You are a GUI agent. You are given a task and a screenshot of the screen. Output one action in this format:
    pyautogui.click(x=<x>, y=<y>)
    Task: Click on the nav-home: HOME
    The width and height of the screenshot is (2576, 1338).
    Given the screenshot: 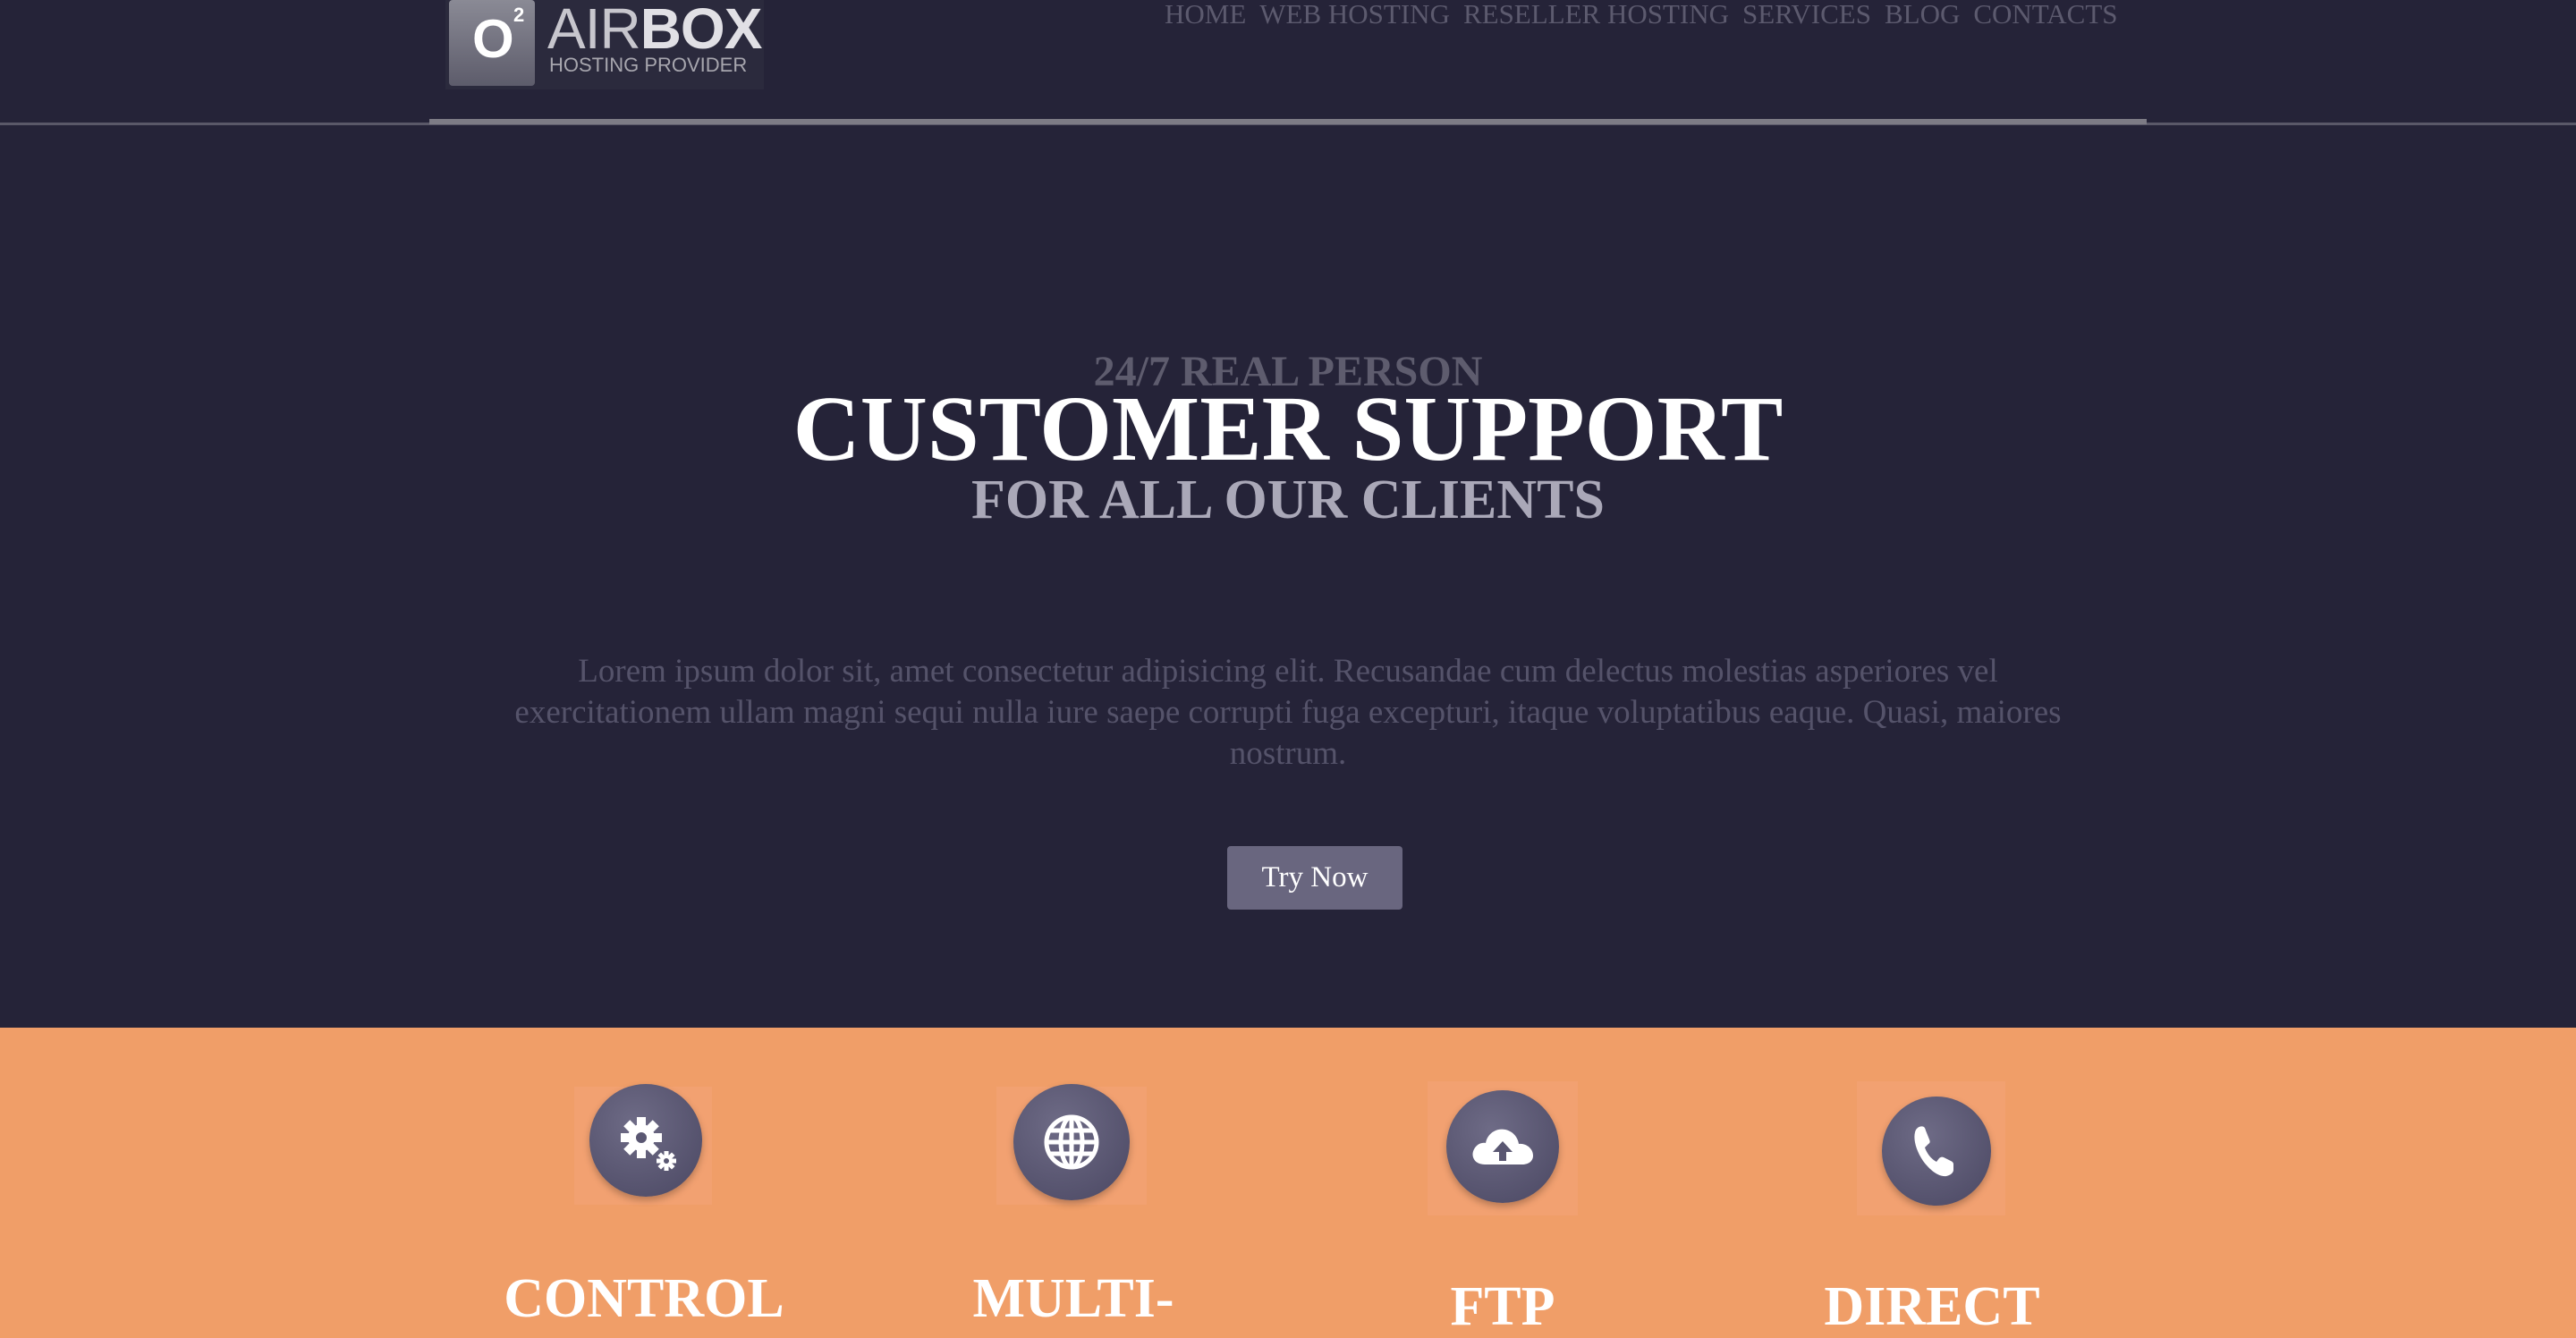 What is the action you would take?
    pyautogui.click(x=1205, y=18)
    